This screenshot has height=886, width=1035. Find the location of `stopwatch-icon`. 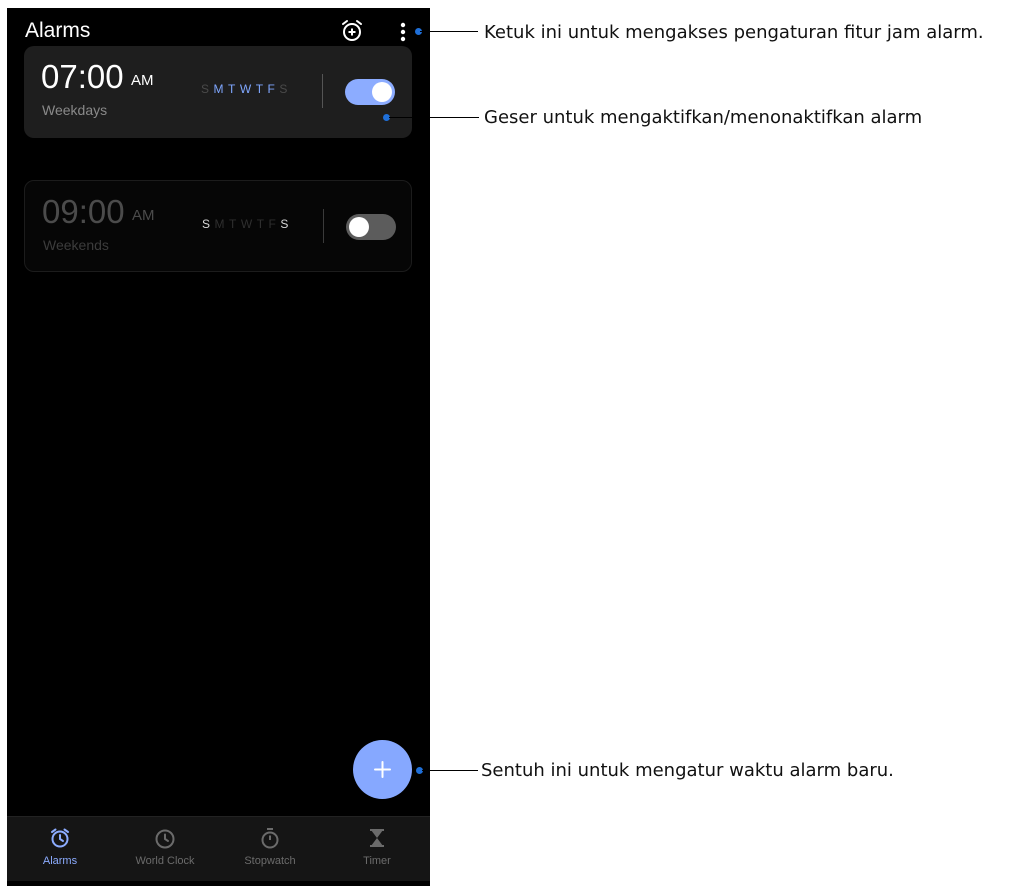

stopwatch-icon is located at coordinates (270, 838).